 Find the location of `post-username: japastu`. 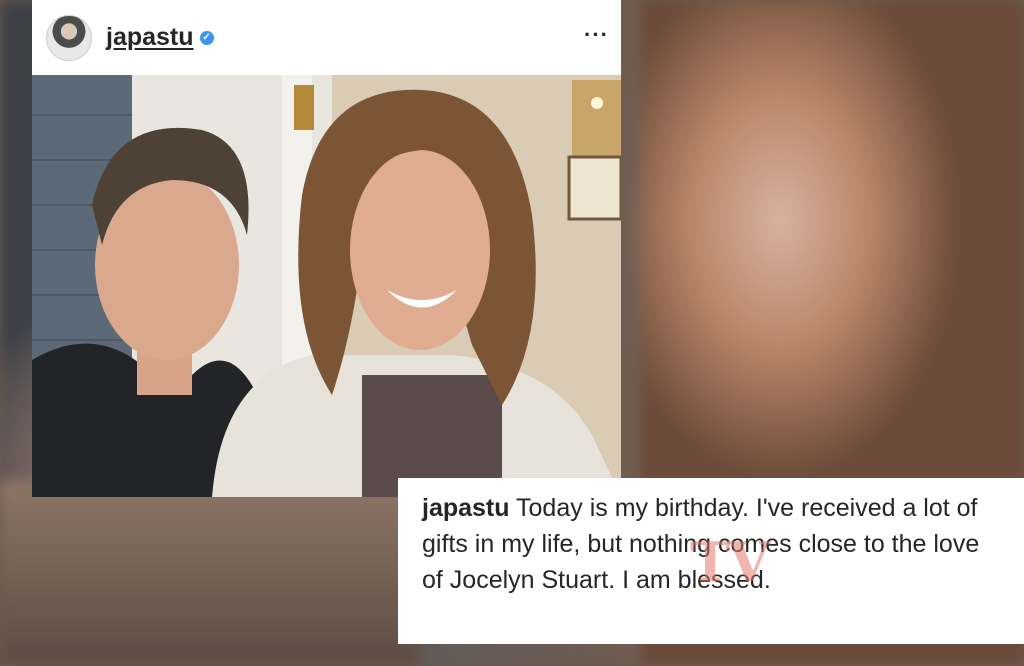

post-username: japastu is located at coordinates (150, 37).